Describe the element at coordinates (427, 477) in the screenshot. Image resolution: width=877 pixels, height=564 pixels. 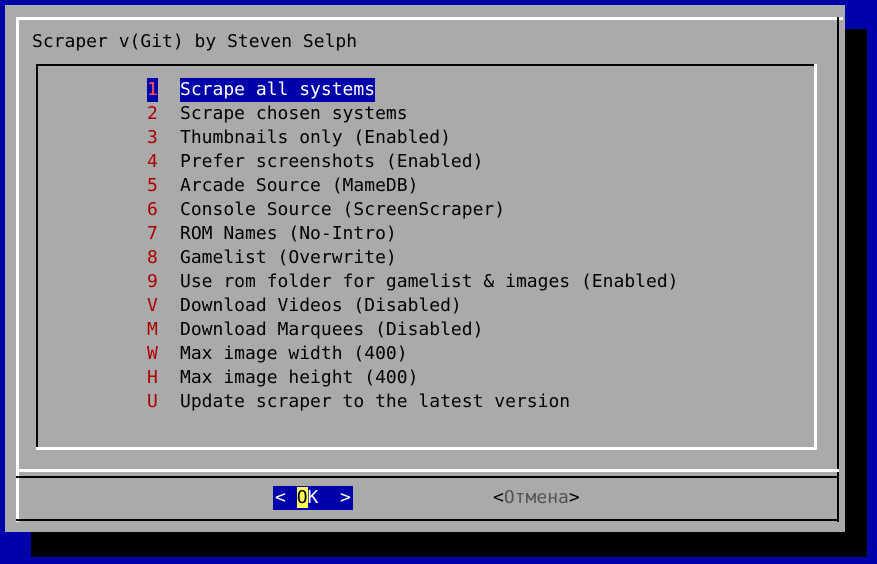
I see `button-separator-shadow` at that location.